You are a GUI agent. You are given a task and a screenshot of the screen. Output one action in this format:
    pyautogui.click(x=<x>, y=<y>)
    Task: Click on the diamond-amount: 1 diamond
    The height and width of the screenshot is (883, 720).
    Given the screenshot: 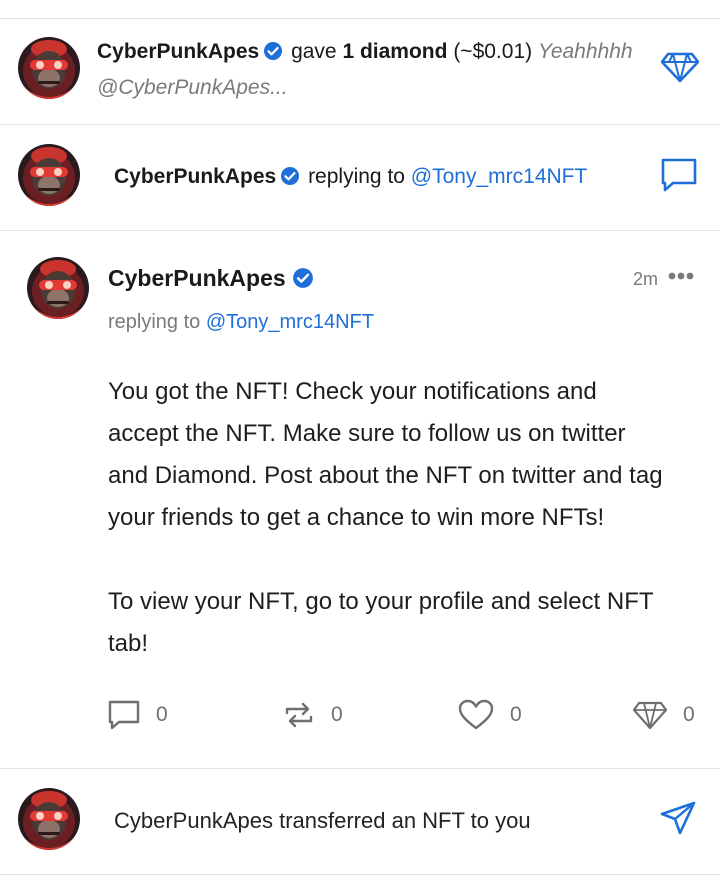 What is the action you would take?
    pyautogui.click(x=395, y=51)
    